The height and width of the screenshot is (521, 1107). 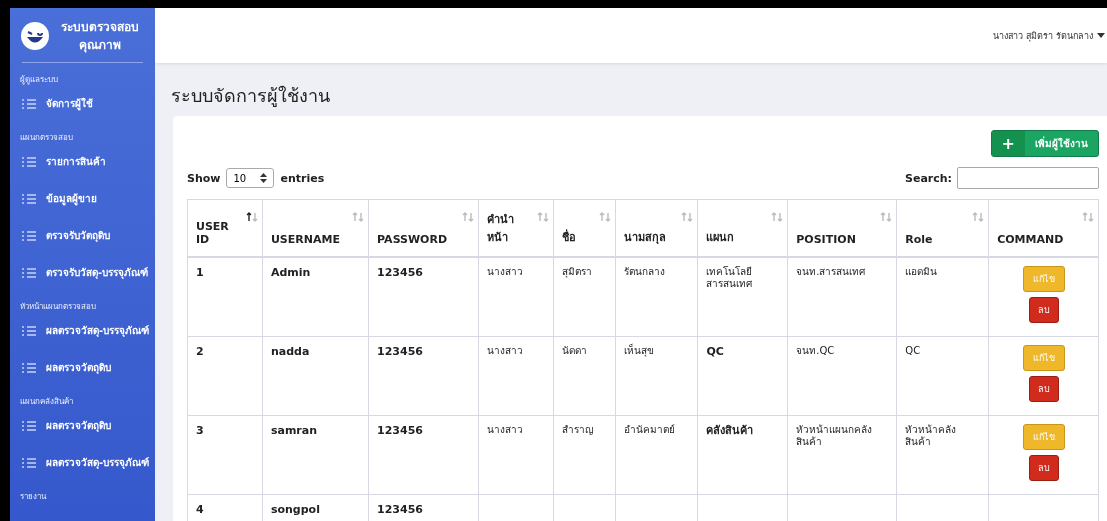 I want to click on search-label: Search:, so click(x=928, y=178).